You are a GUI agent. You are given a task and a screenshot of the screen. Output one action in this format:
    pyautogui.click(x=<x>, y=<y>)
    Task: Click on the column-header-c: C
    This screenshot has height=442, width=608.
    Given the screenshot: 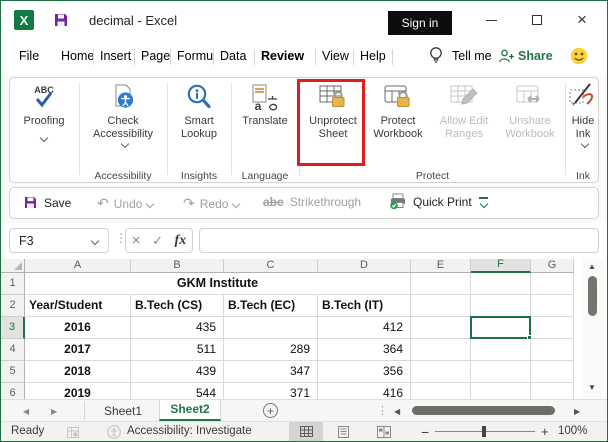 What is the action you would take?
    pyautogui.click(x=271, y=266)
    